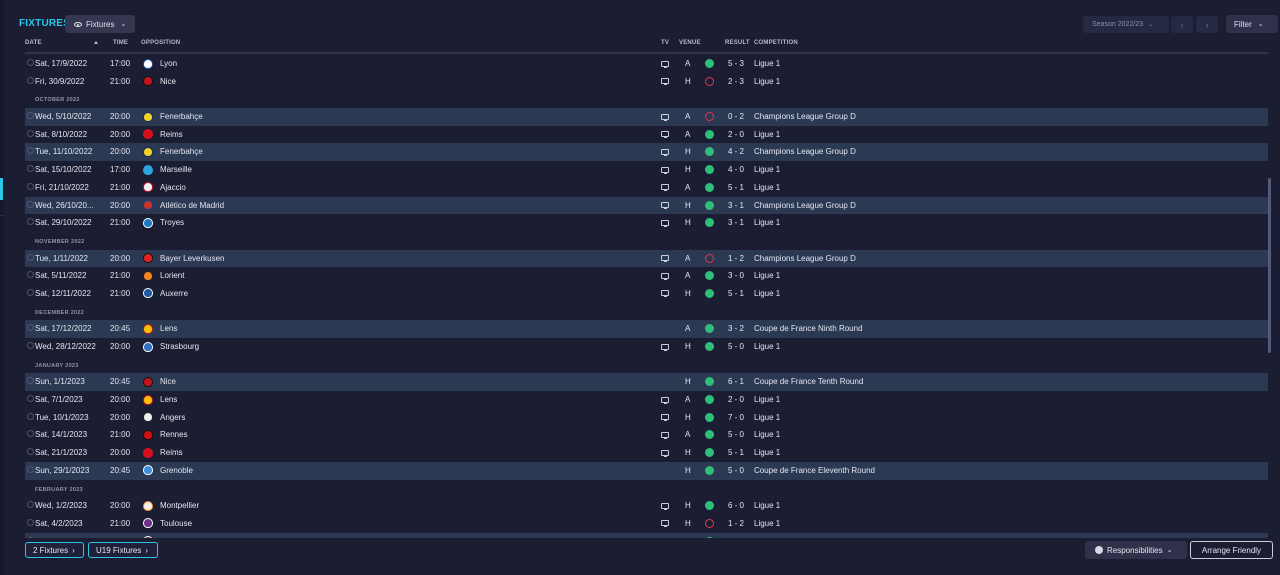  I want to click on fixture-competition: Champions League Group D, so click(805, 205).